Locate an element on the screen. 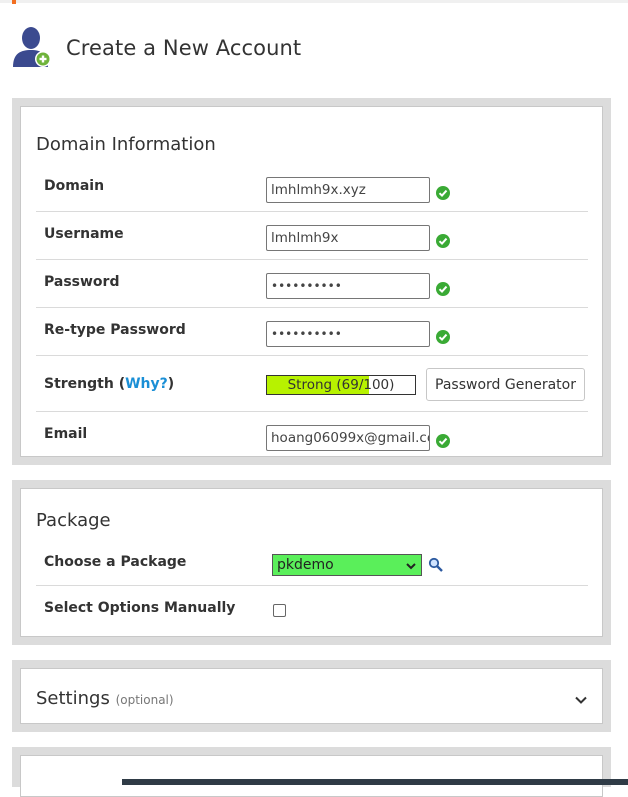  strength-label-text: Strength is located at coordinates (79, 384).